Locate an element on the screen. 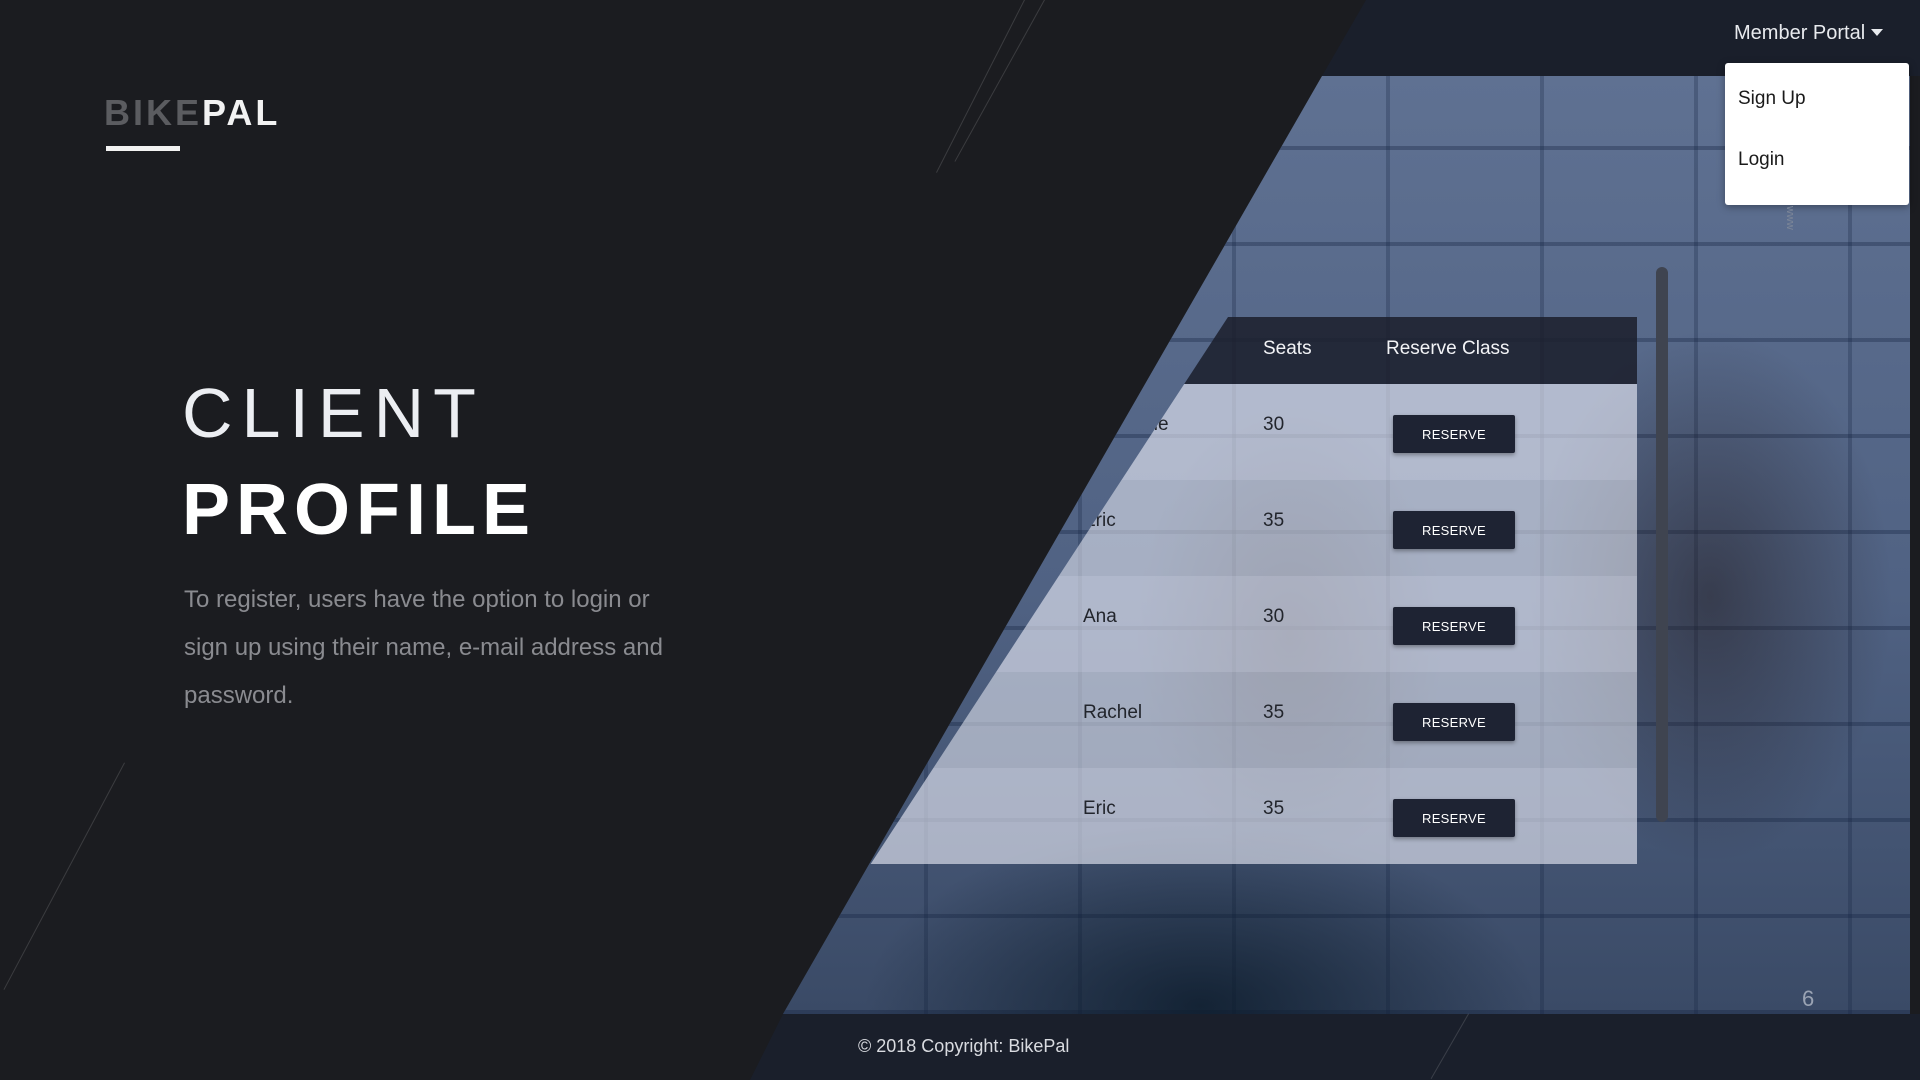 This screenshot has width=1920, height=1080. instructor-name: Rachel is located at coordinates (1113, 712).